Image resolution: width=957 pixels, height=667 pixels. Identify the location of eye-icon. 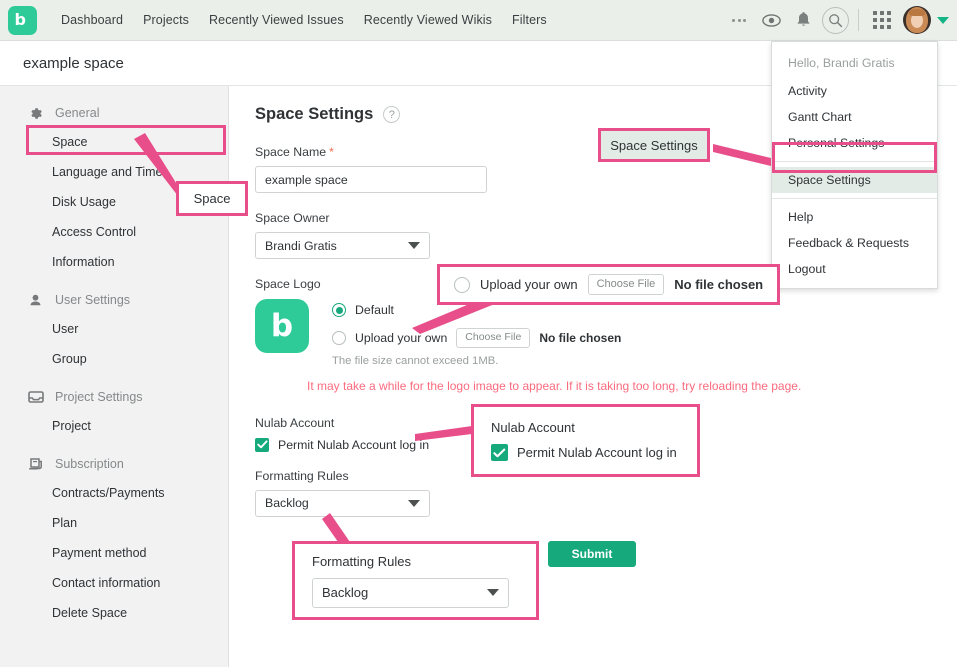
(771, 20).